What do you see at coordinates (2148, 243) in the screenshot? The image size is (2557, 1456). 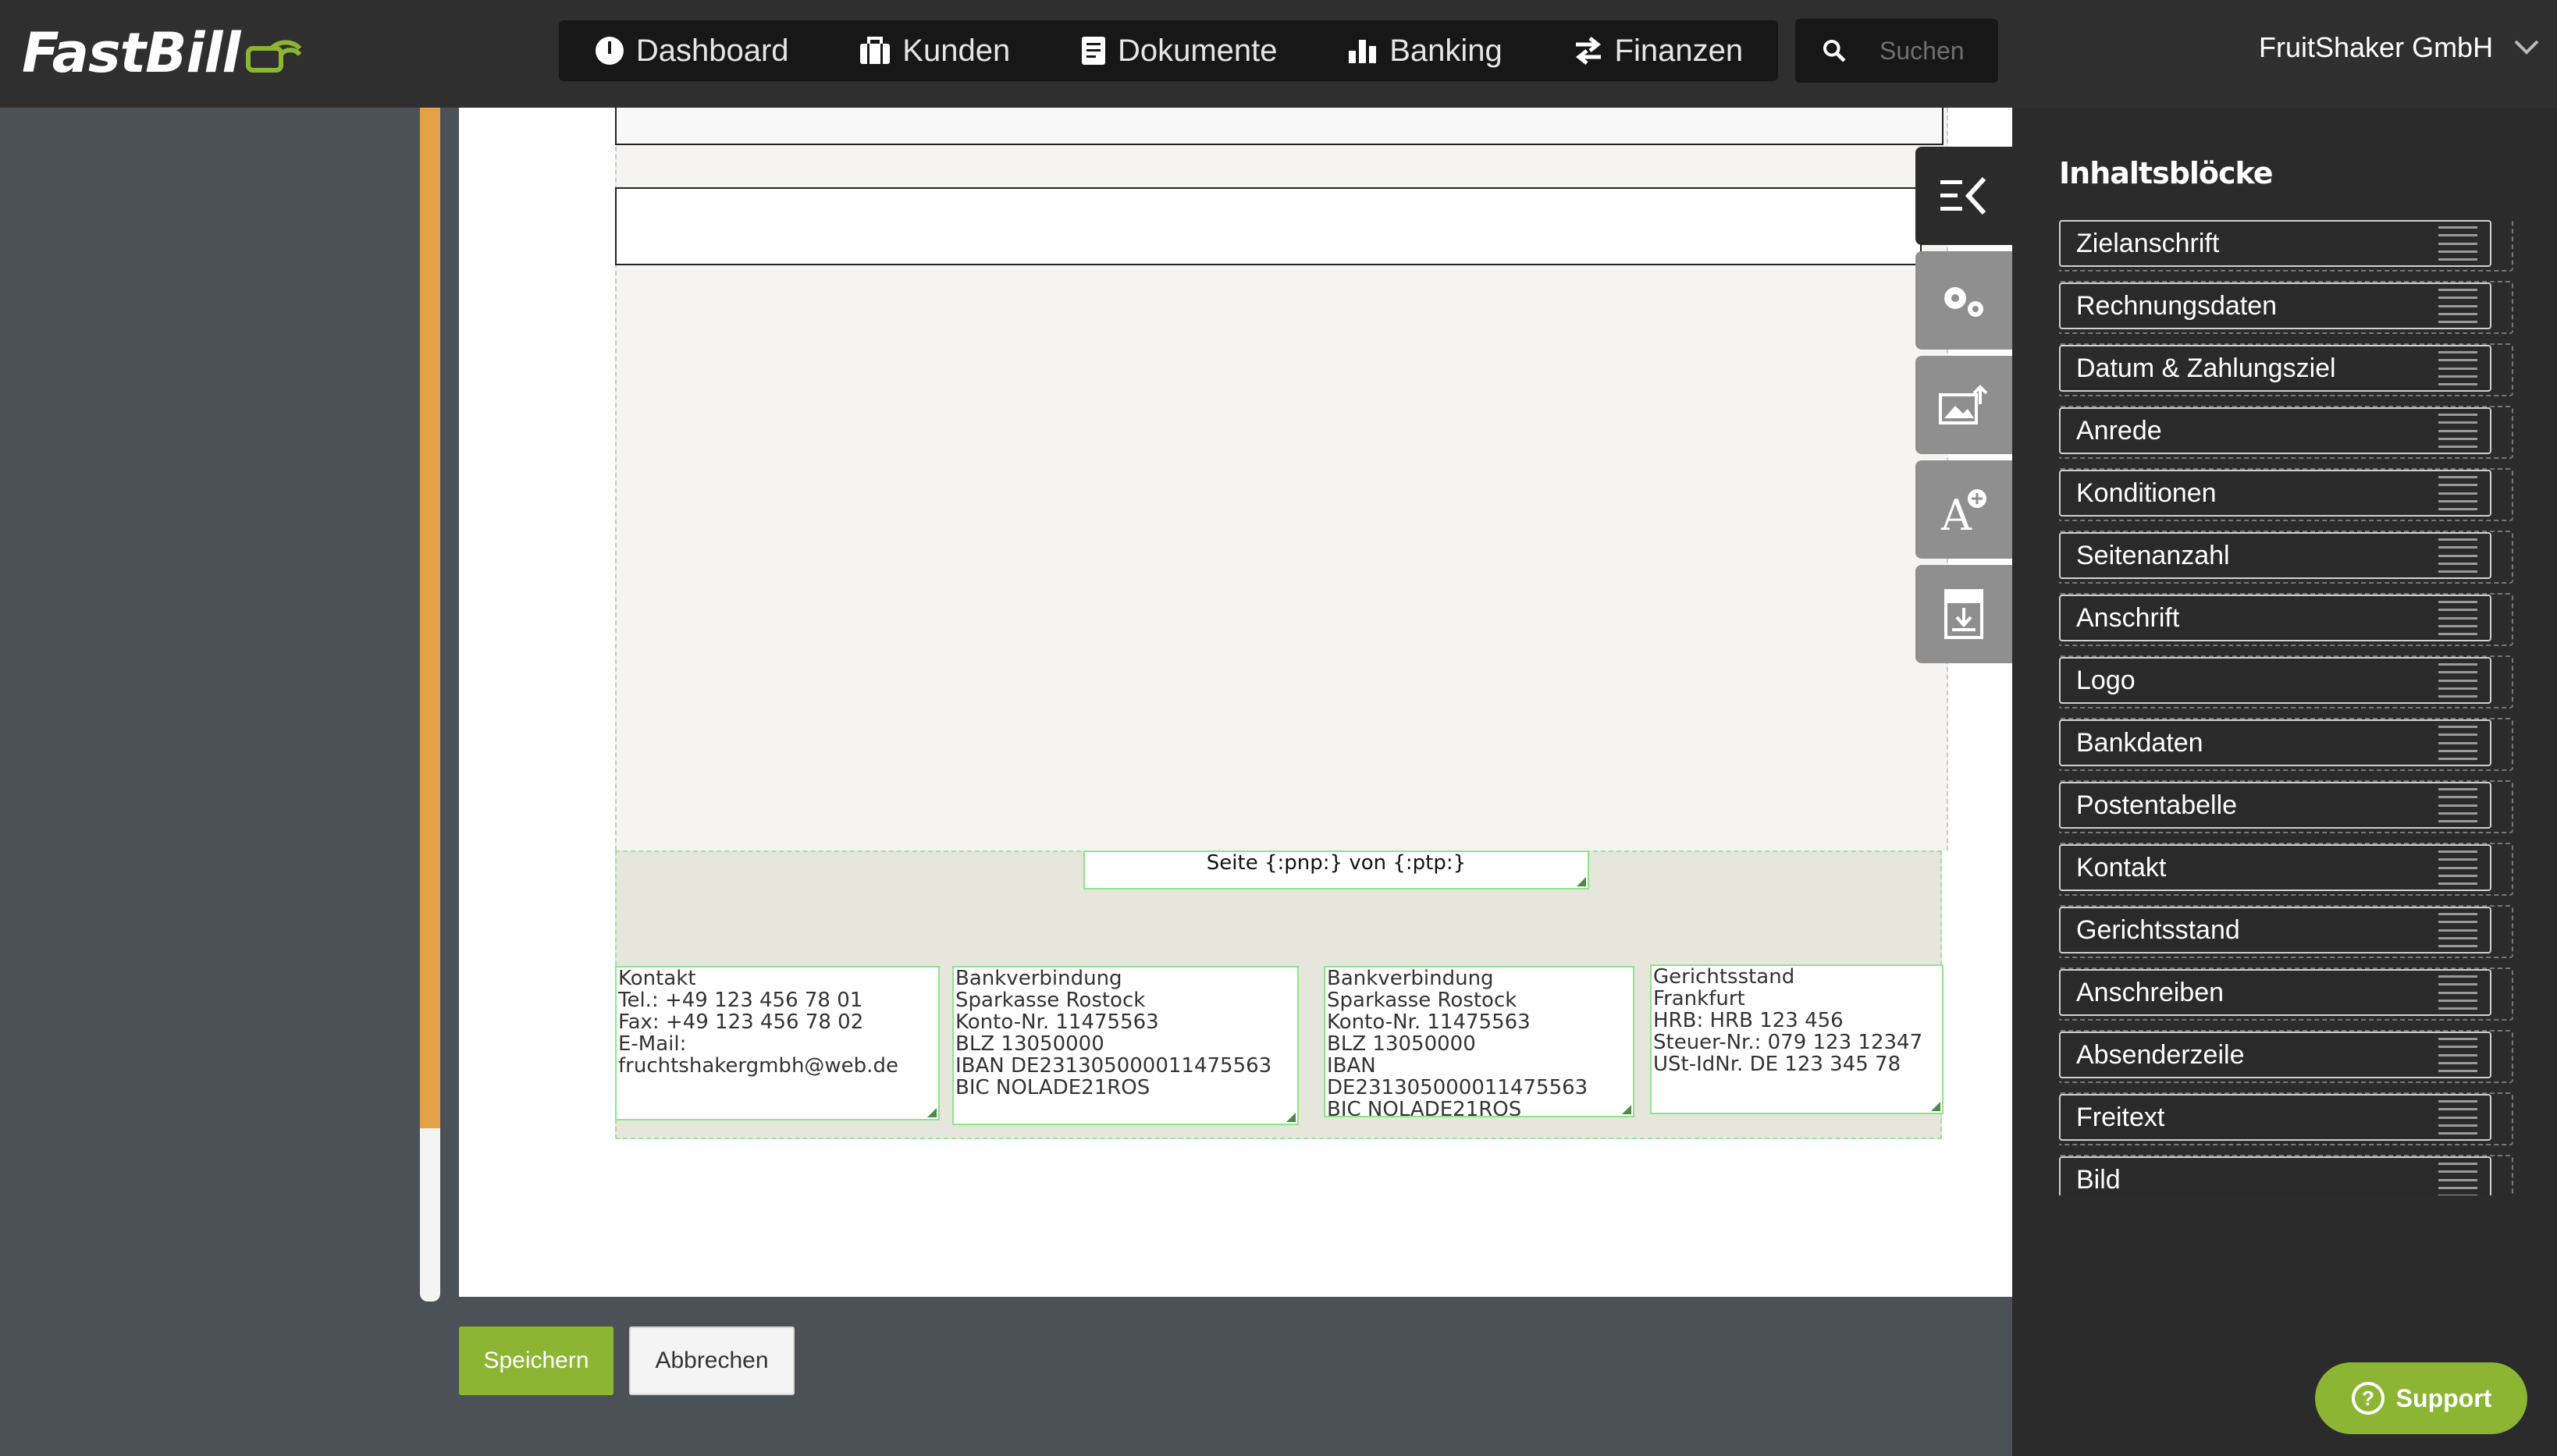 I see `content-block-label: Zielanschrift` at bounding box center [2148, 243].